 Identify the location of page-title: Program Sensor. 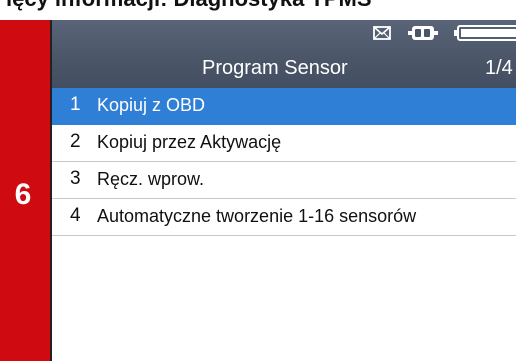
(275, 68).